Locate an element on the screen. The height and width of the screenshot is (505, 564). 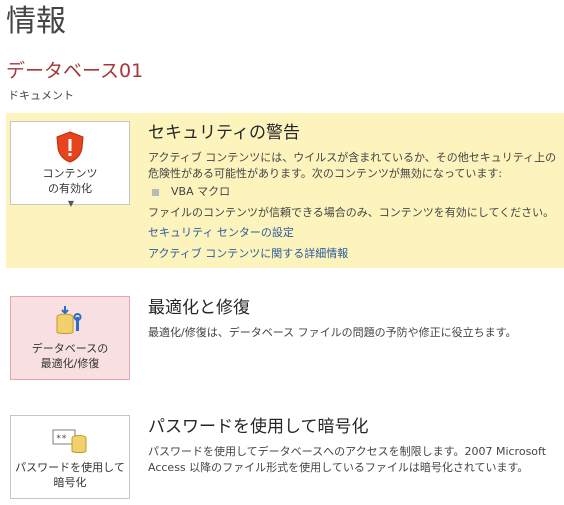
encrypt-label-2: 暗号化 is located at coordinates (70, 482).